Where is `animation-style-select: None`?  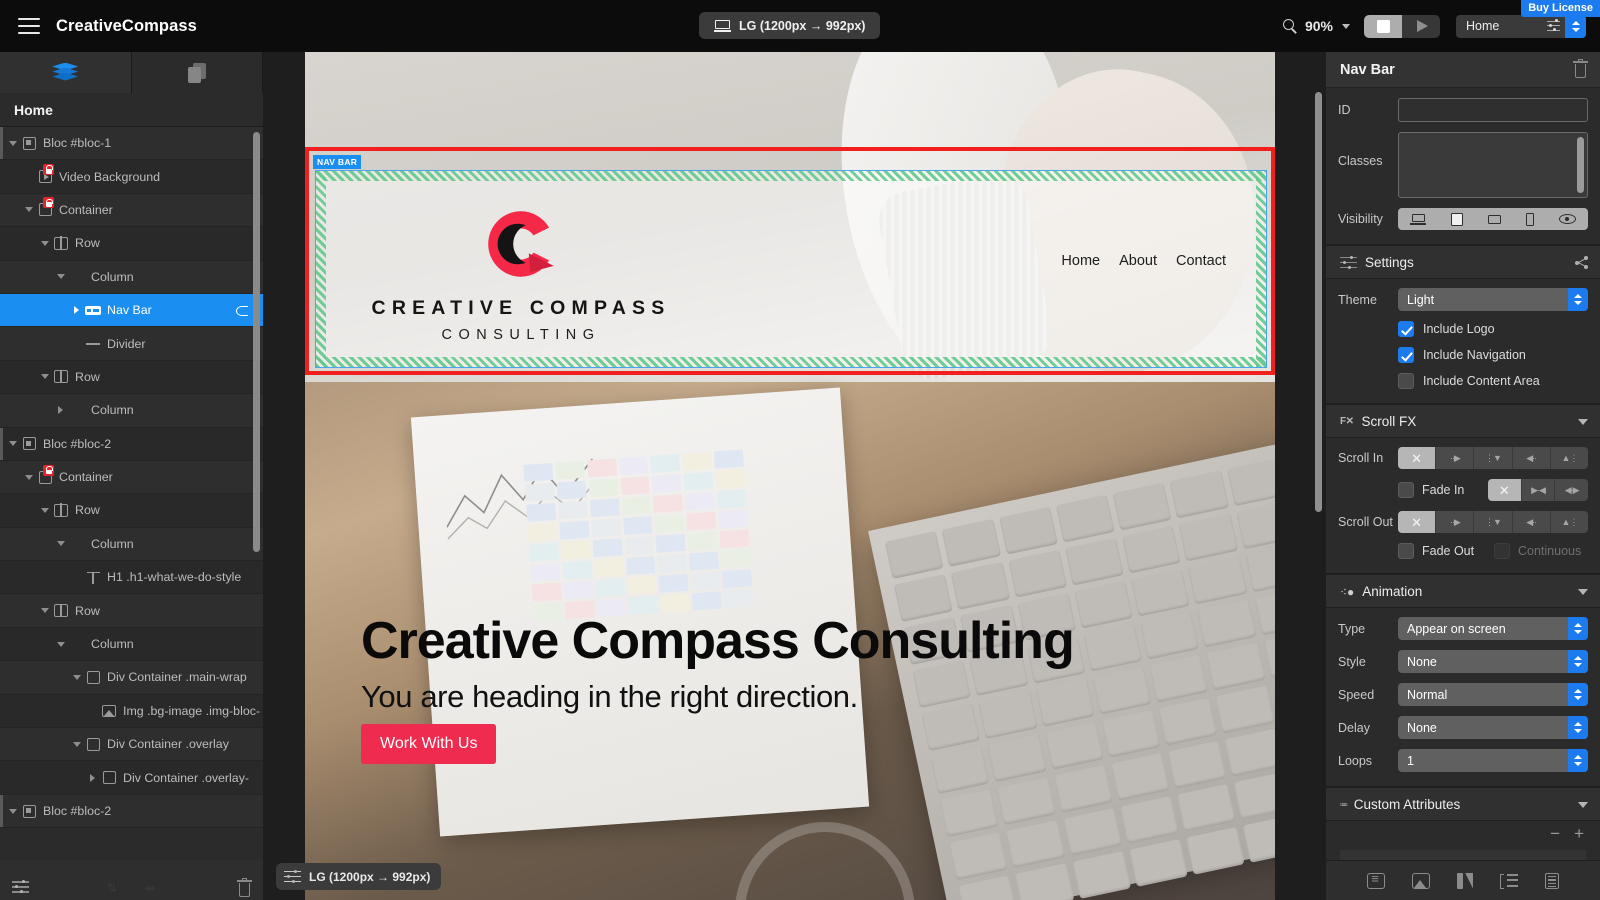 animation-style-select: None is located at coordinates (1493, 661).